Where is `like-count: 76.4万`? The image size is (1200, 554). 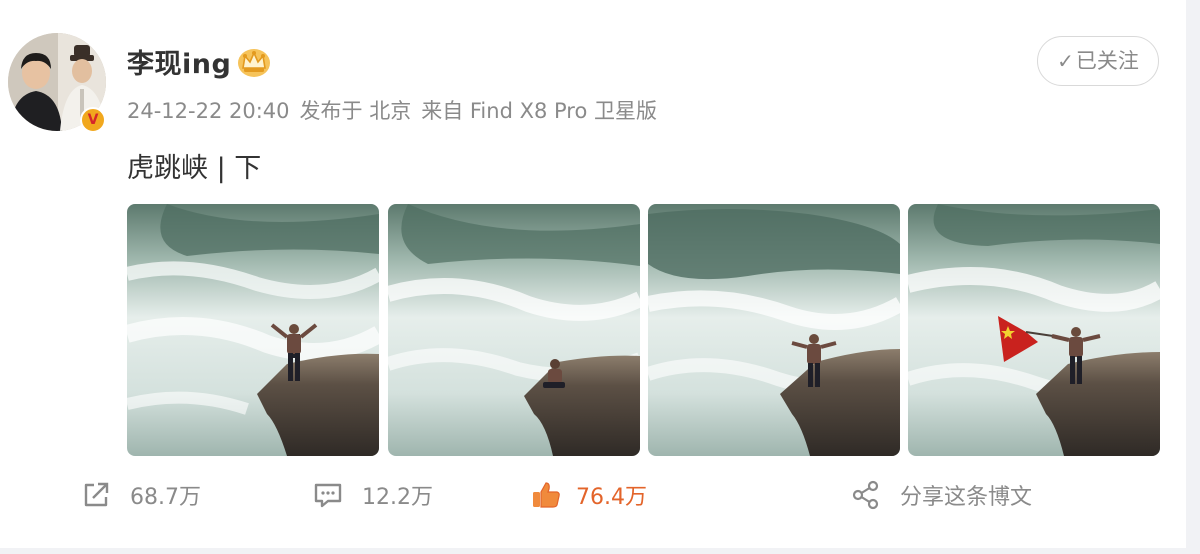
like-count: 76.4万 is located at coordinates (611, 497).